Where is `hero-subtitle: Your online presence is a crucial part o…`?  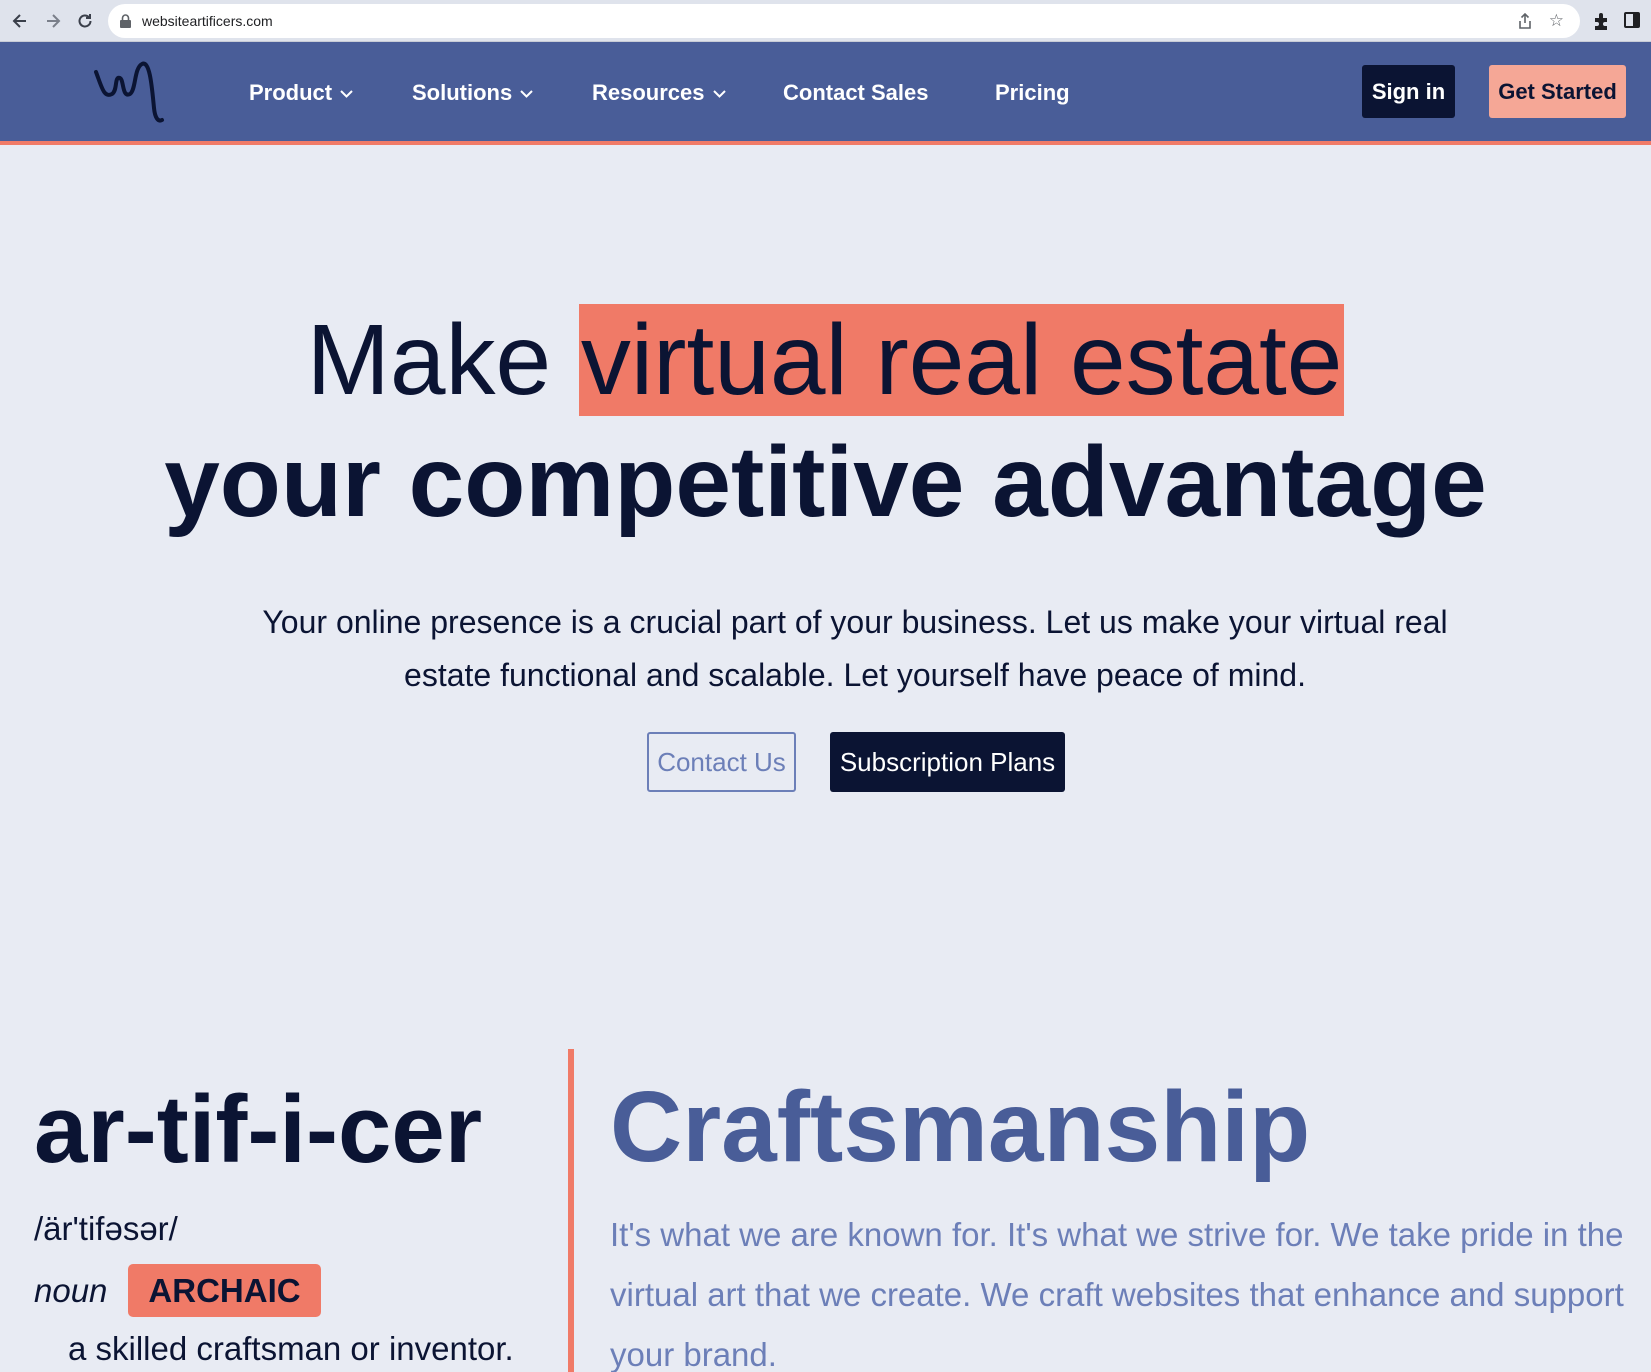 hero-subtitle: Your online presence is a crucial part o… is located at coordinates (855, 648).